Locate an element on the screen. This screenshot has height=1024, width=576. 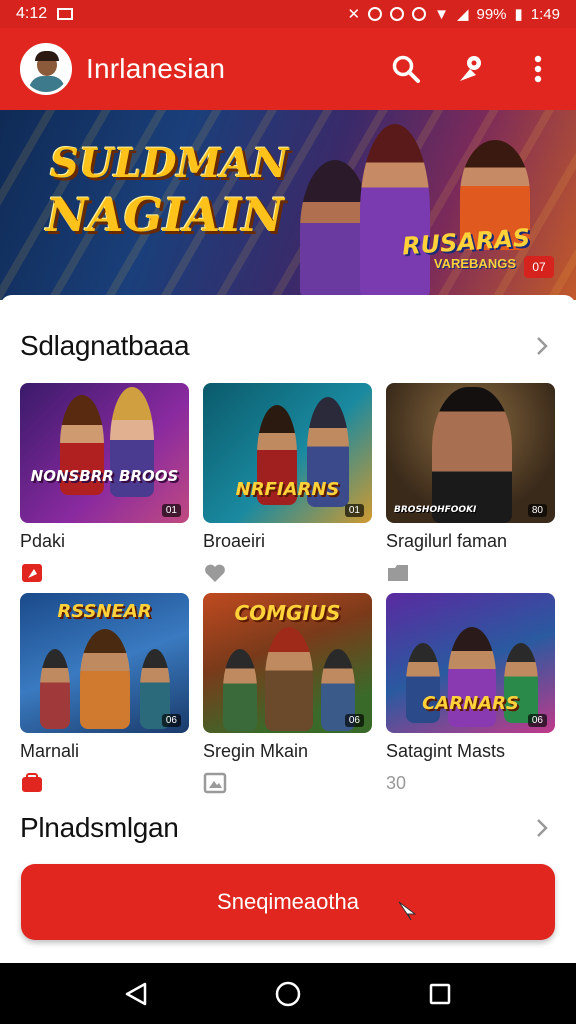
game-card: COMGIUS 06 Sregin Mkain is located at coordinates (287, 698).